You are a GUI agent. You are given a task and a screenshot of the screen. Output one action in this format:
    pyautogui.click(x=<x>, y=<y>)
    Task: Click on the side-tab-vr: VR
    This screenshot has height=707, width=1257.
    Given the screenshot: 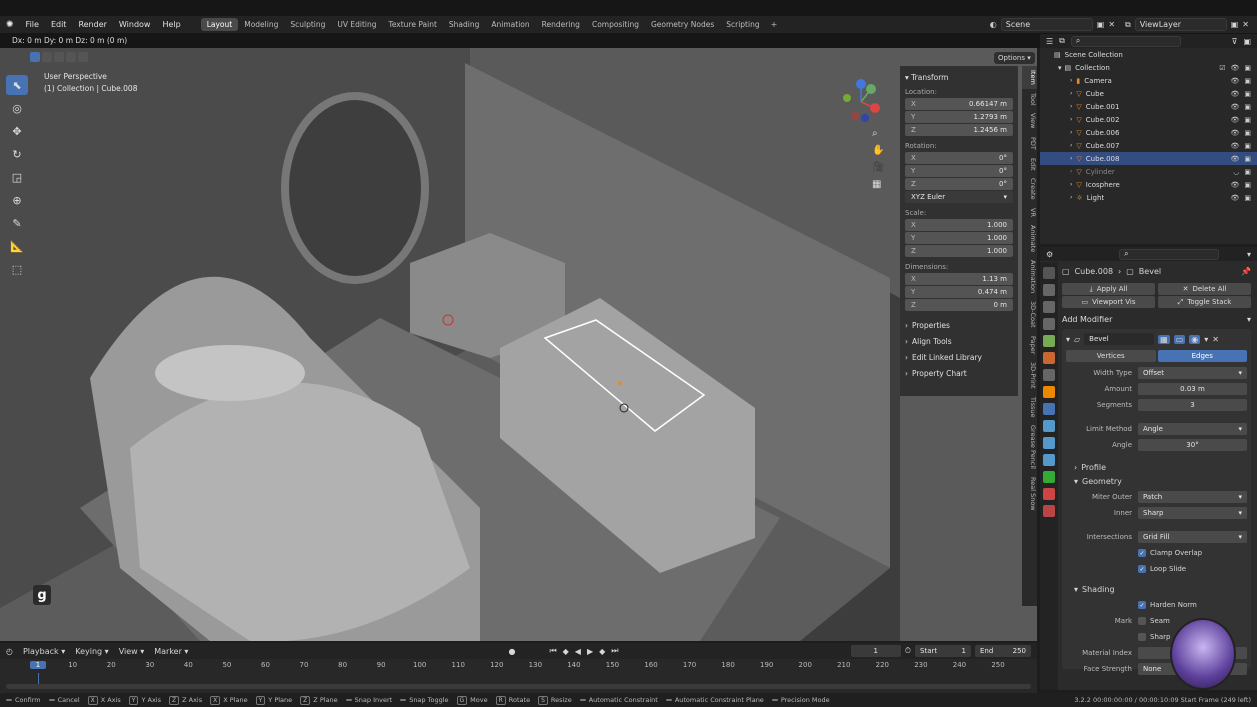 What is the action you would take?
    pyautogui.click(x=1029, y=212)
    